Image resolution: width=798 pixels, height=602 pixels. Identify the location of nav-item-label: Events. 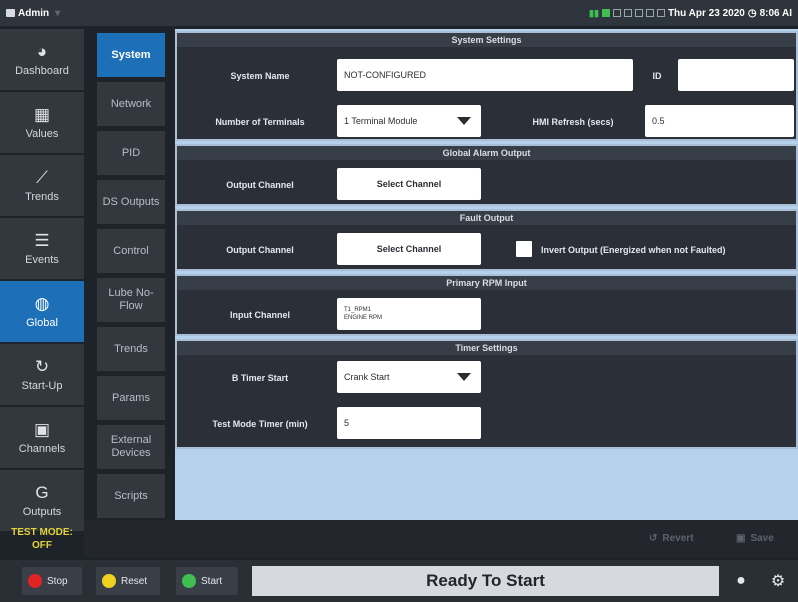
(42, 259).